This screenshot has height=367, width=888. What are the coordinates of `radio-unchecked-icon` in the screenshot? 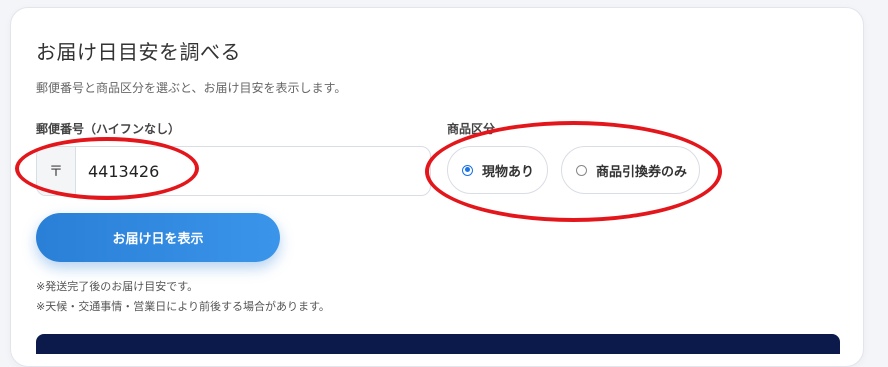 It's located at (581, 170).